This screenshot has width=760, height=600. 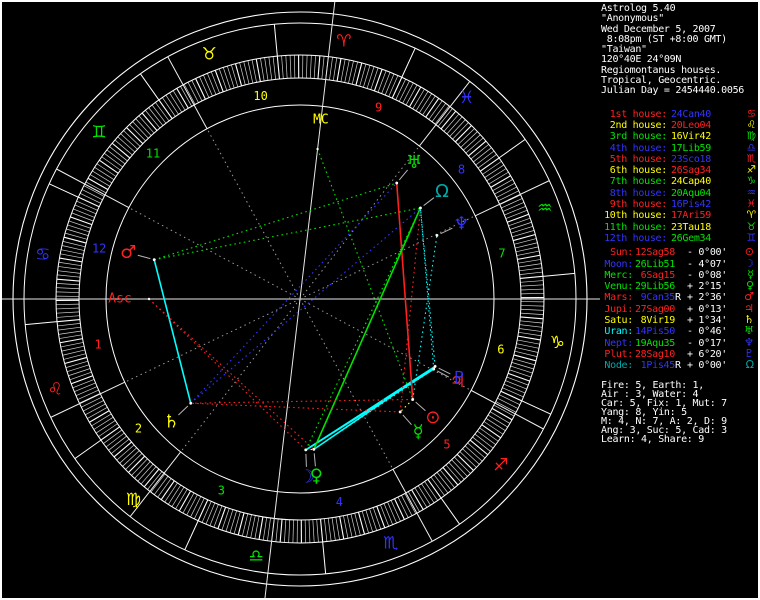 I want to click on house-row: 3rd house: 16Vir42 ♍, so click(x=679, y=136).